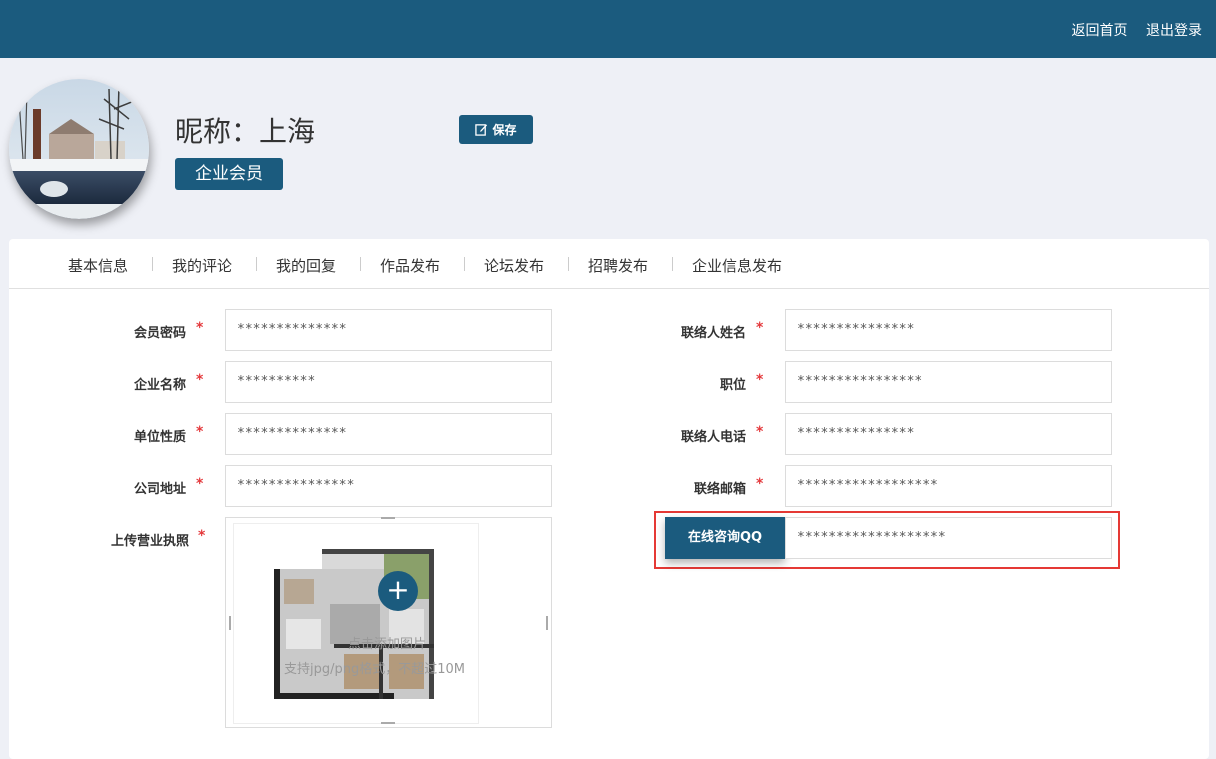 This screenshot has width=1216, height=759. What do you see at coordinates (719, 489) in the screenshot?
I see `field-label-contact-email: 联络邮箱` at bounding box center [719, 489].